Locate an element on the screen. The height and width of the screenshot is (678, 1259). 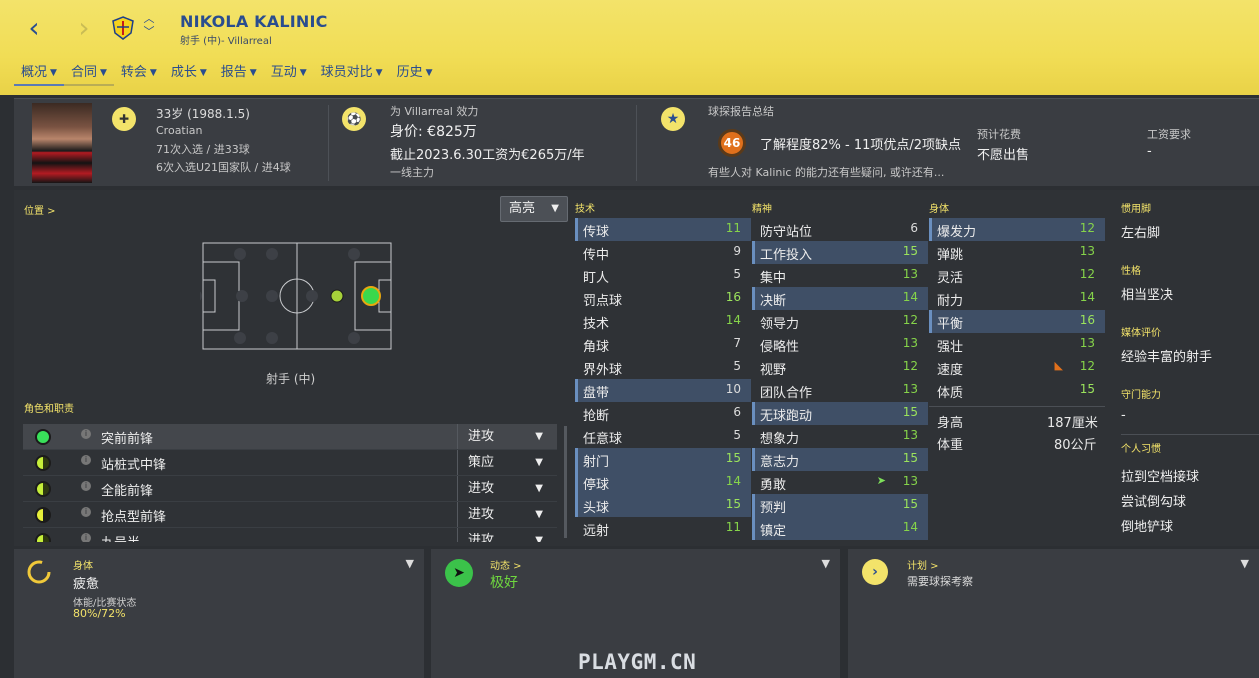
tab-5: 互动 ▼ is located at coordinates (289, 74).